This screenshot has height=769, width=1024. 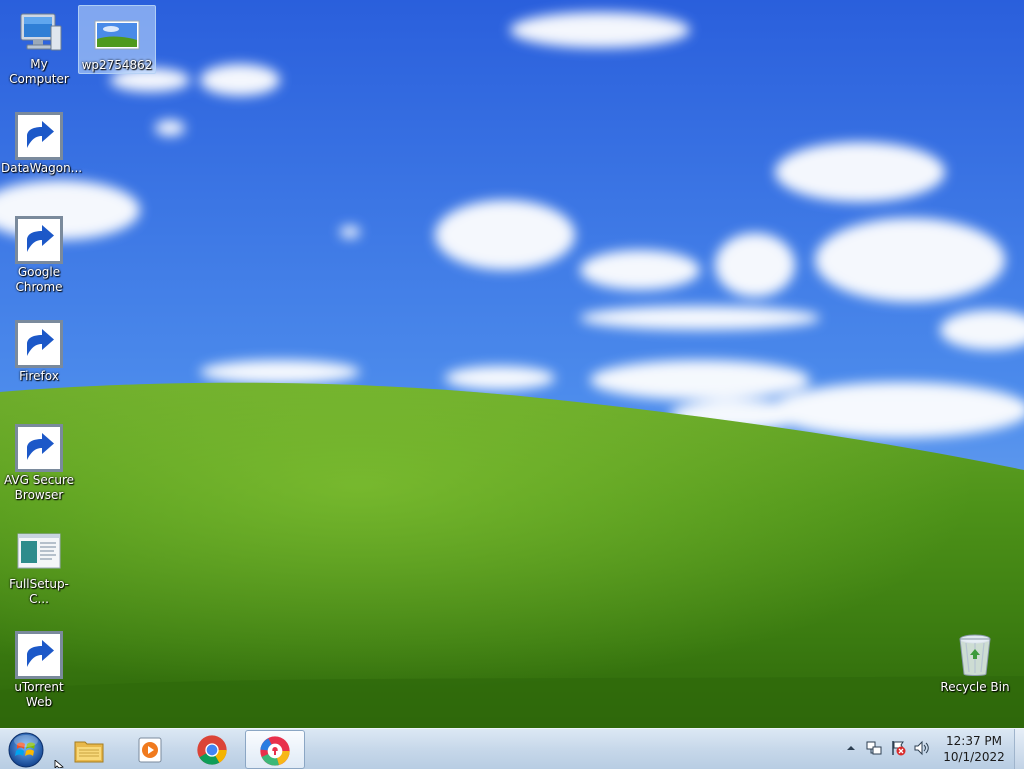 I want to click on desktop-icon-google-chrome: Google Chrome, so click(x=39, y=255).